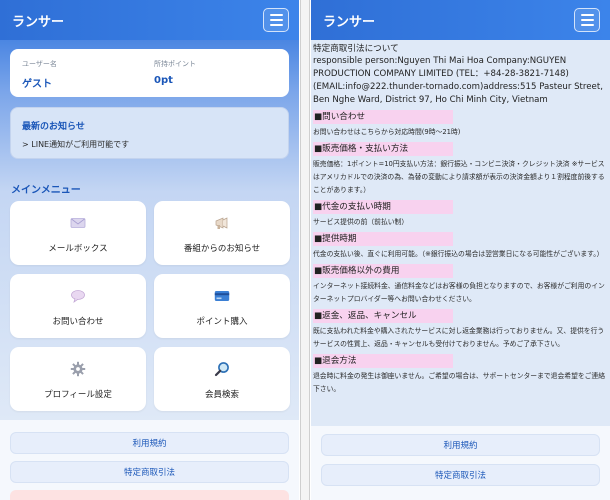 This screenshot has width=610, height=500. Describe the element at coordinates (78, 369) in the screenshot. I see `gear-icon` at that location.